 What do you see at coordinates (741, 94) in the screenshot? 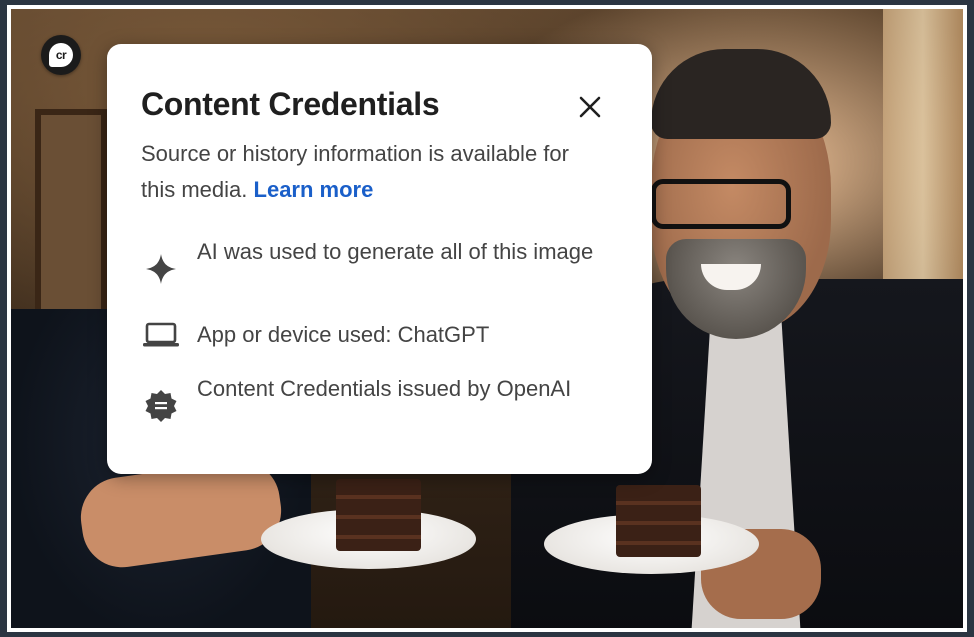
I see `right-person-hair` at bounding box center [741, 94].